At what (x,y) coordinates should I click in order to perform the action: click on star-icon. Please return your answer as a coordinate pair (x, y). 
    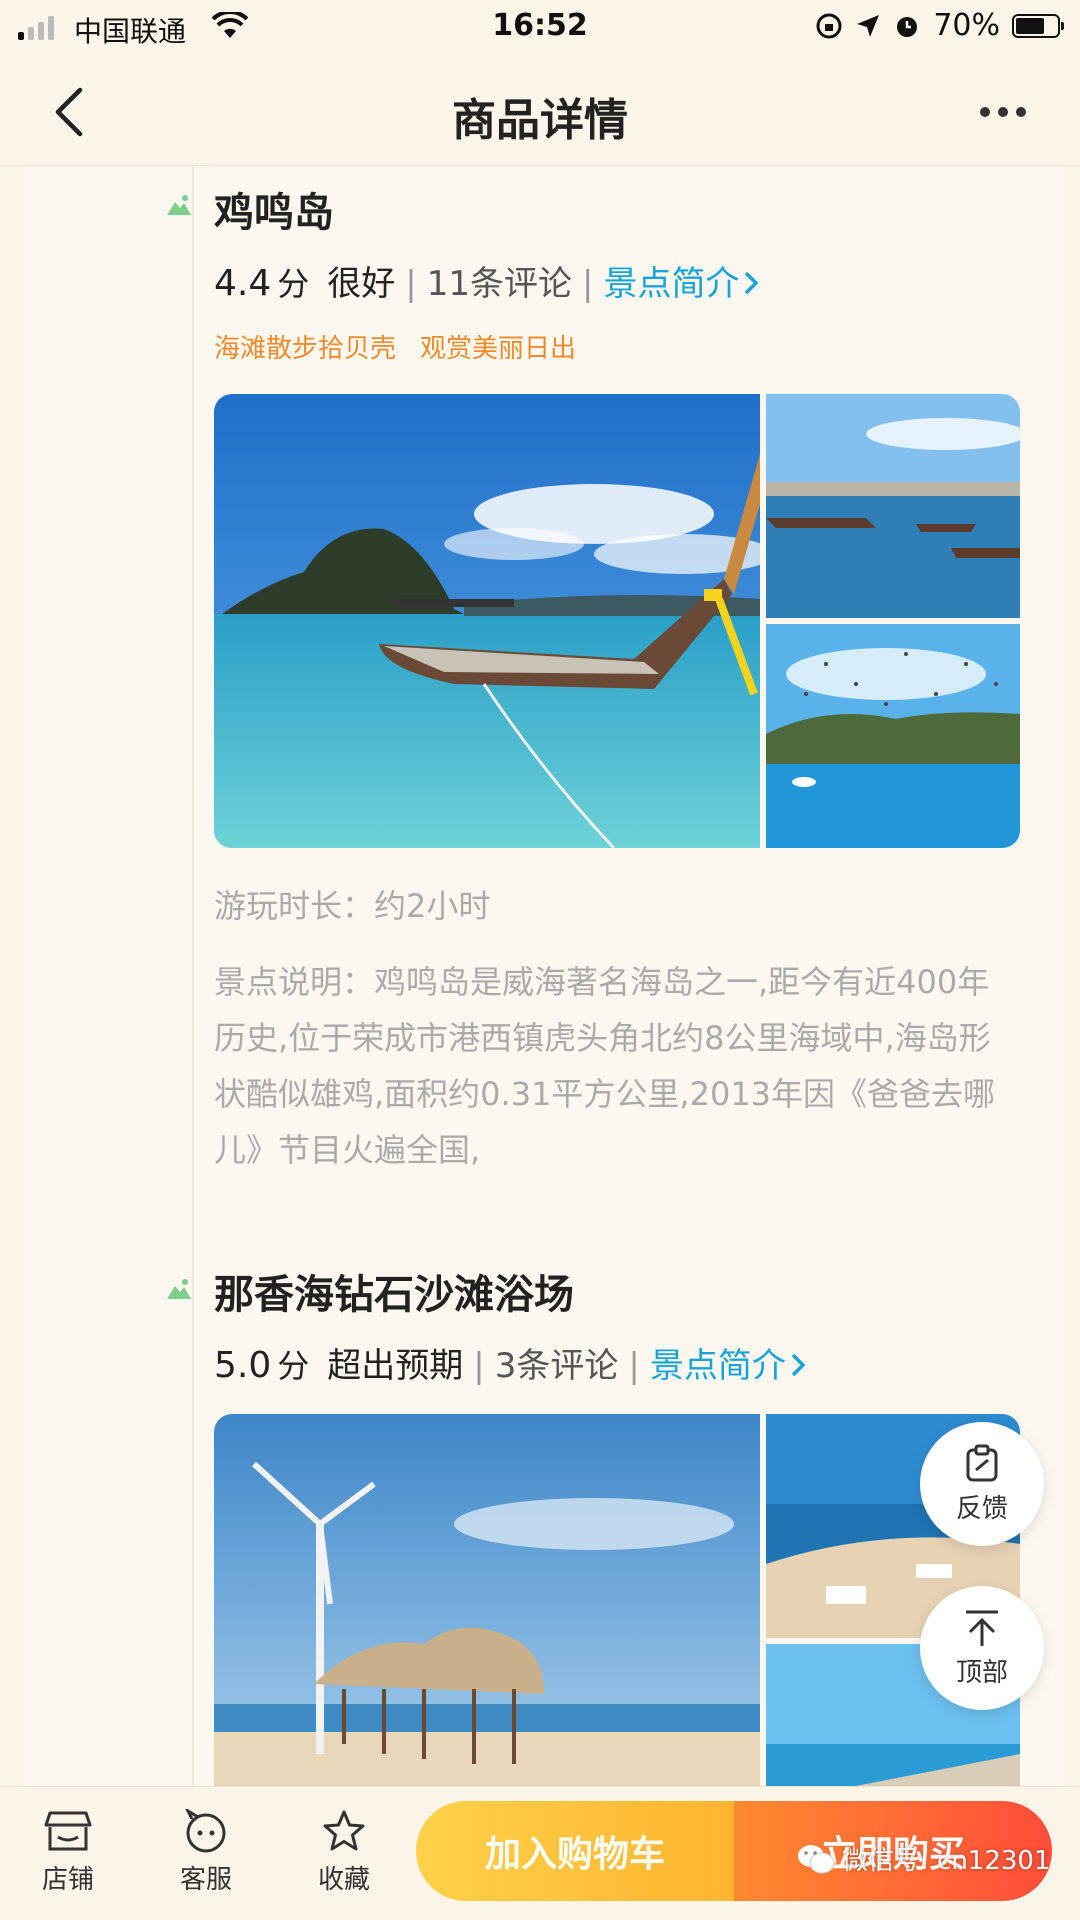
    Looking at the image, I should click on (344, 1830).